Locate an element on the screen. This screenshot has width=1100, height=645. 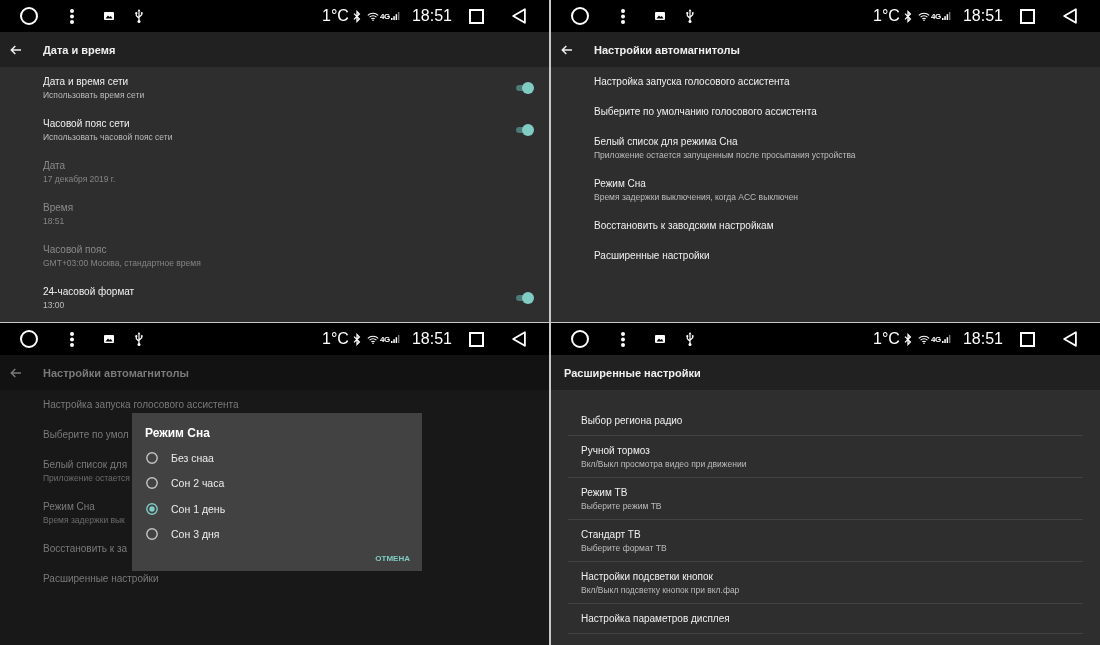
setting-title: Настройки подсветки кнопок is located at coordinates (647, 577).